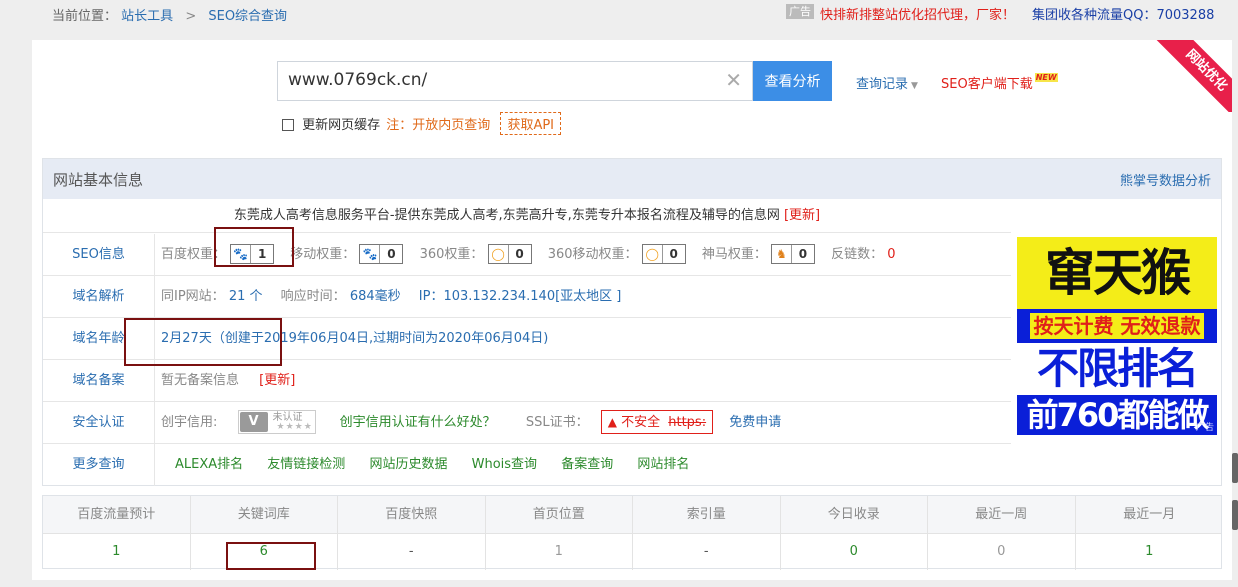  What do you see at coordinates (99, 296) in the screenshot?
I see `domain-dns-label: 域名解析` at bounding box center [99, 296].